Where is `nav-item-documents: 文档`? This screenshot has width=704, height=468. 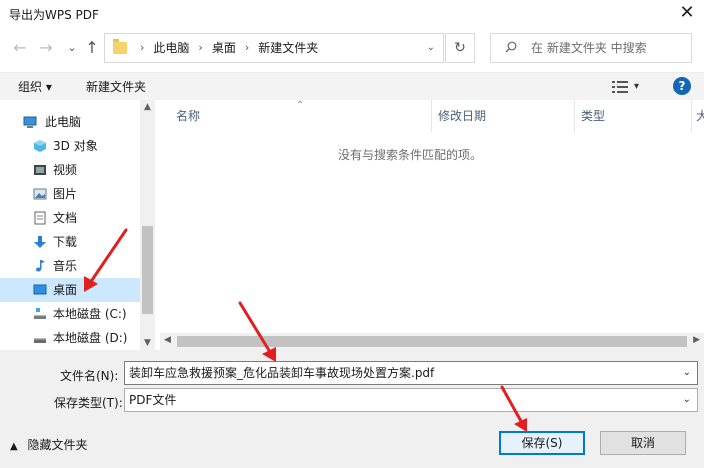 nav-item-documents: 文档 is located at coordinates (70, 218).